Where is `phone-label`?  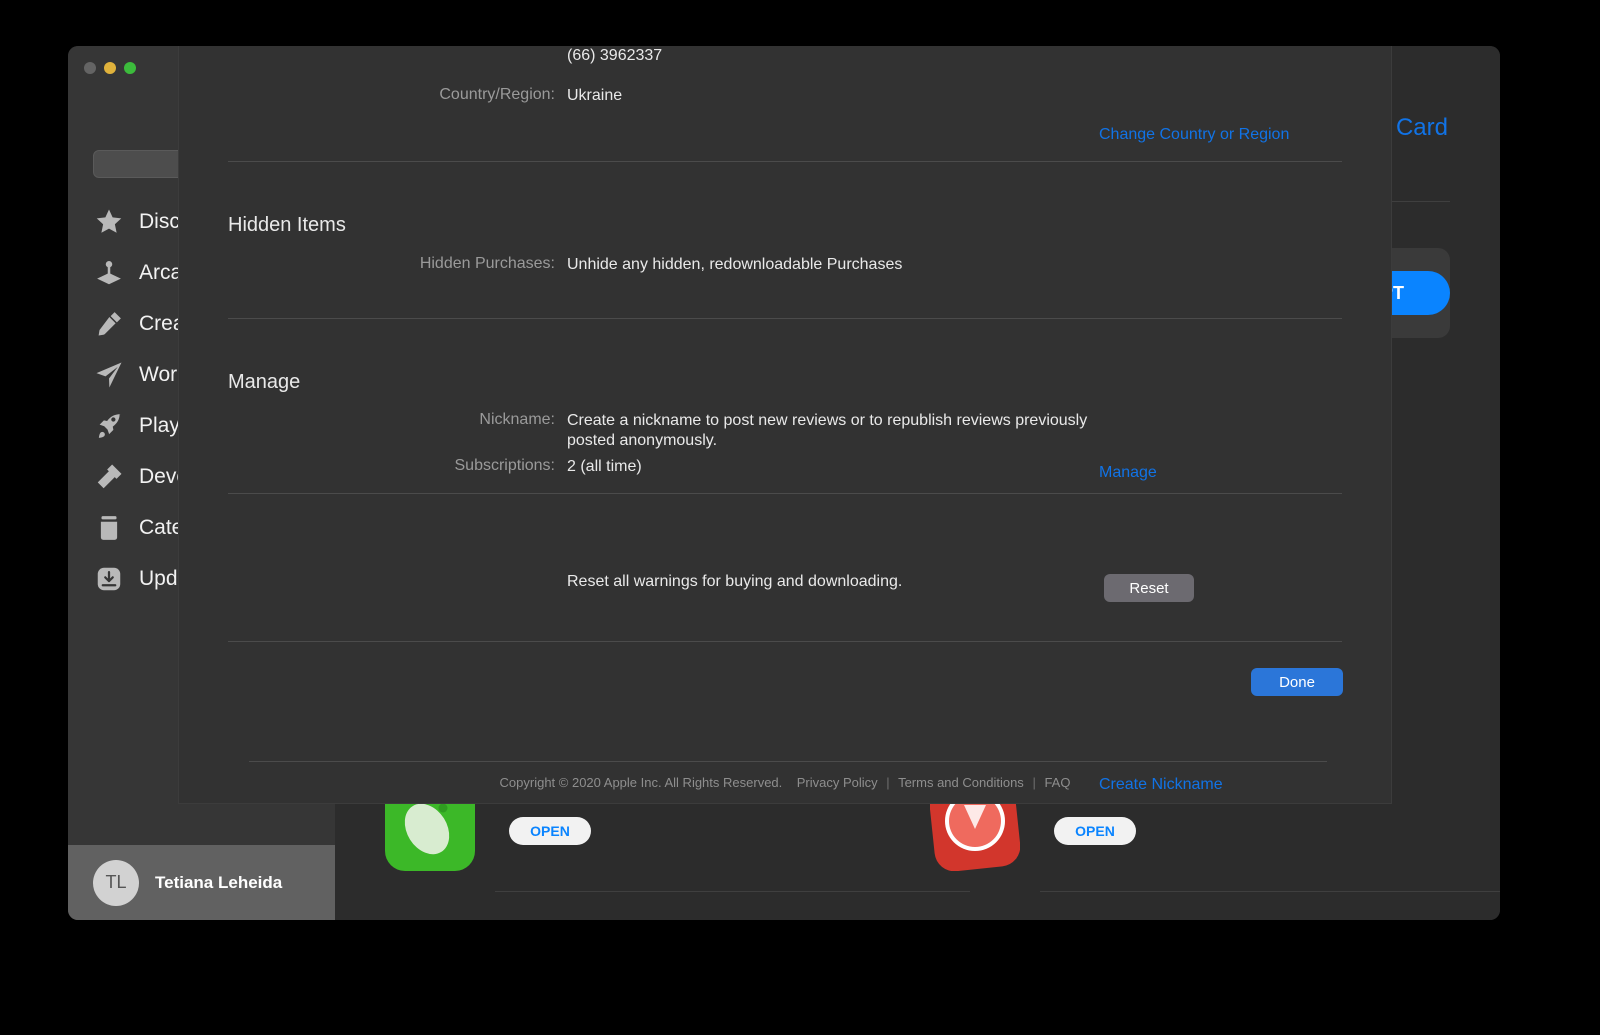
phone-label is located at coordinates (373, 56).